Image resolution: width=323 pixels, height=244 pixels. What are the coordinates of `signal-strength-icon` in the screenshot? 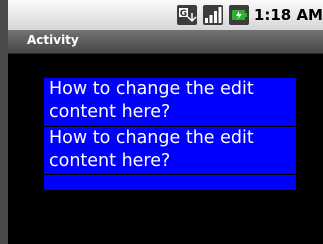 It's located at (213, 15).